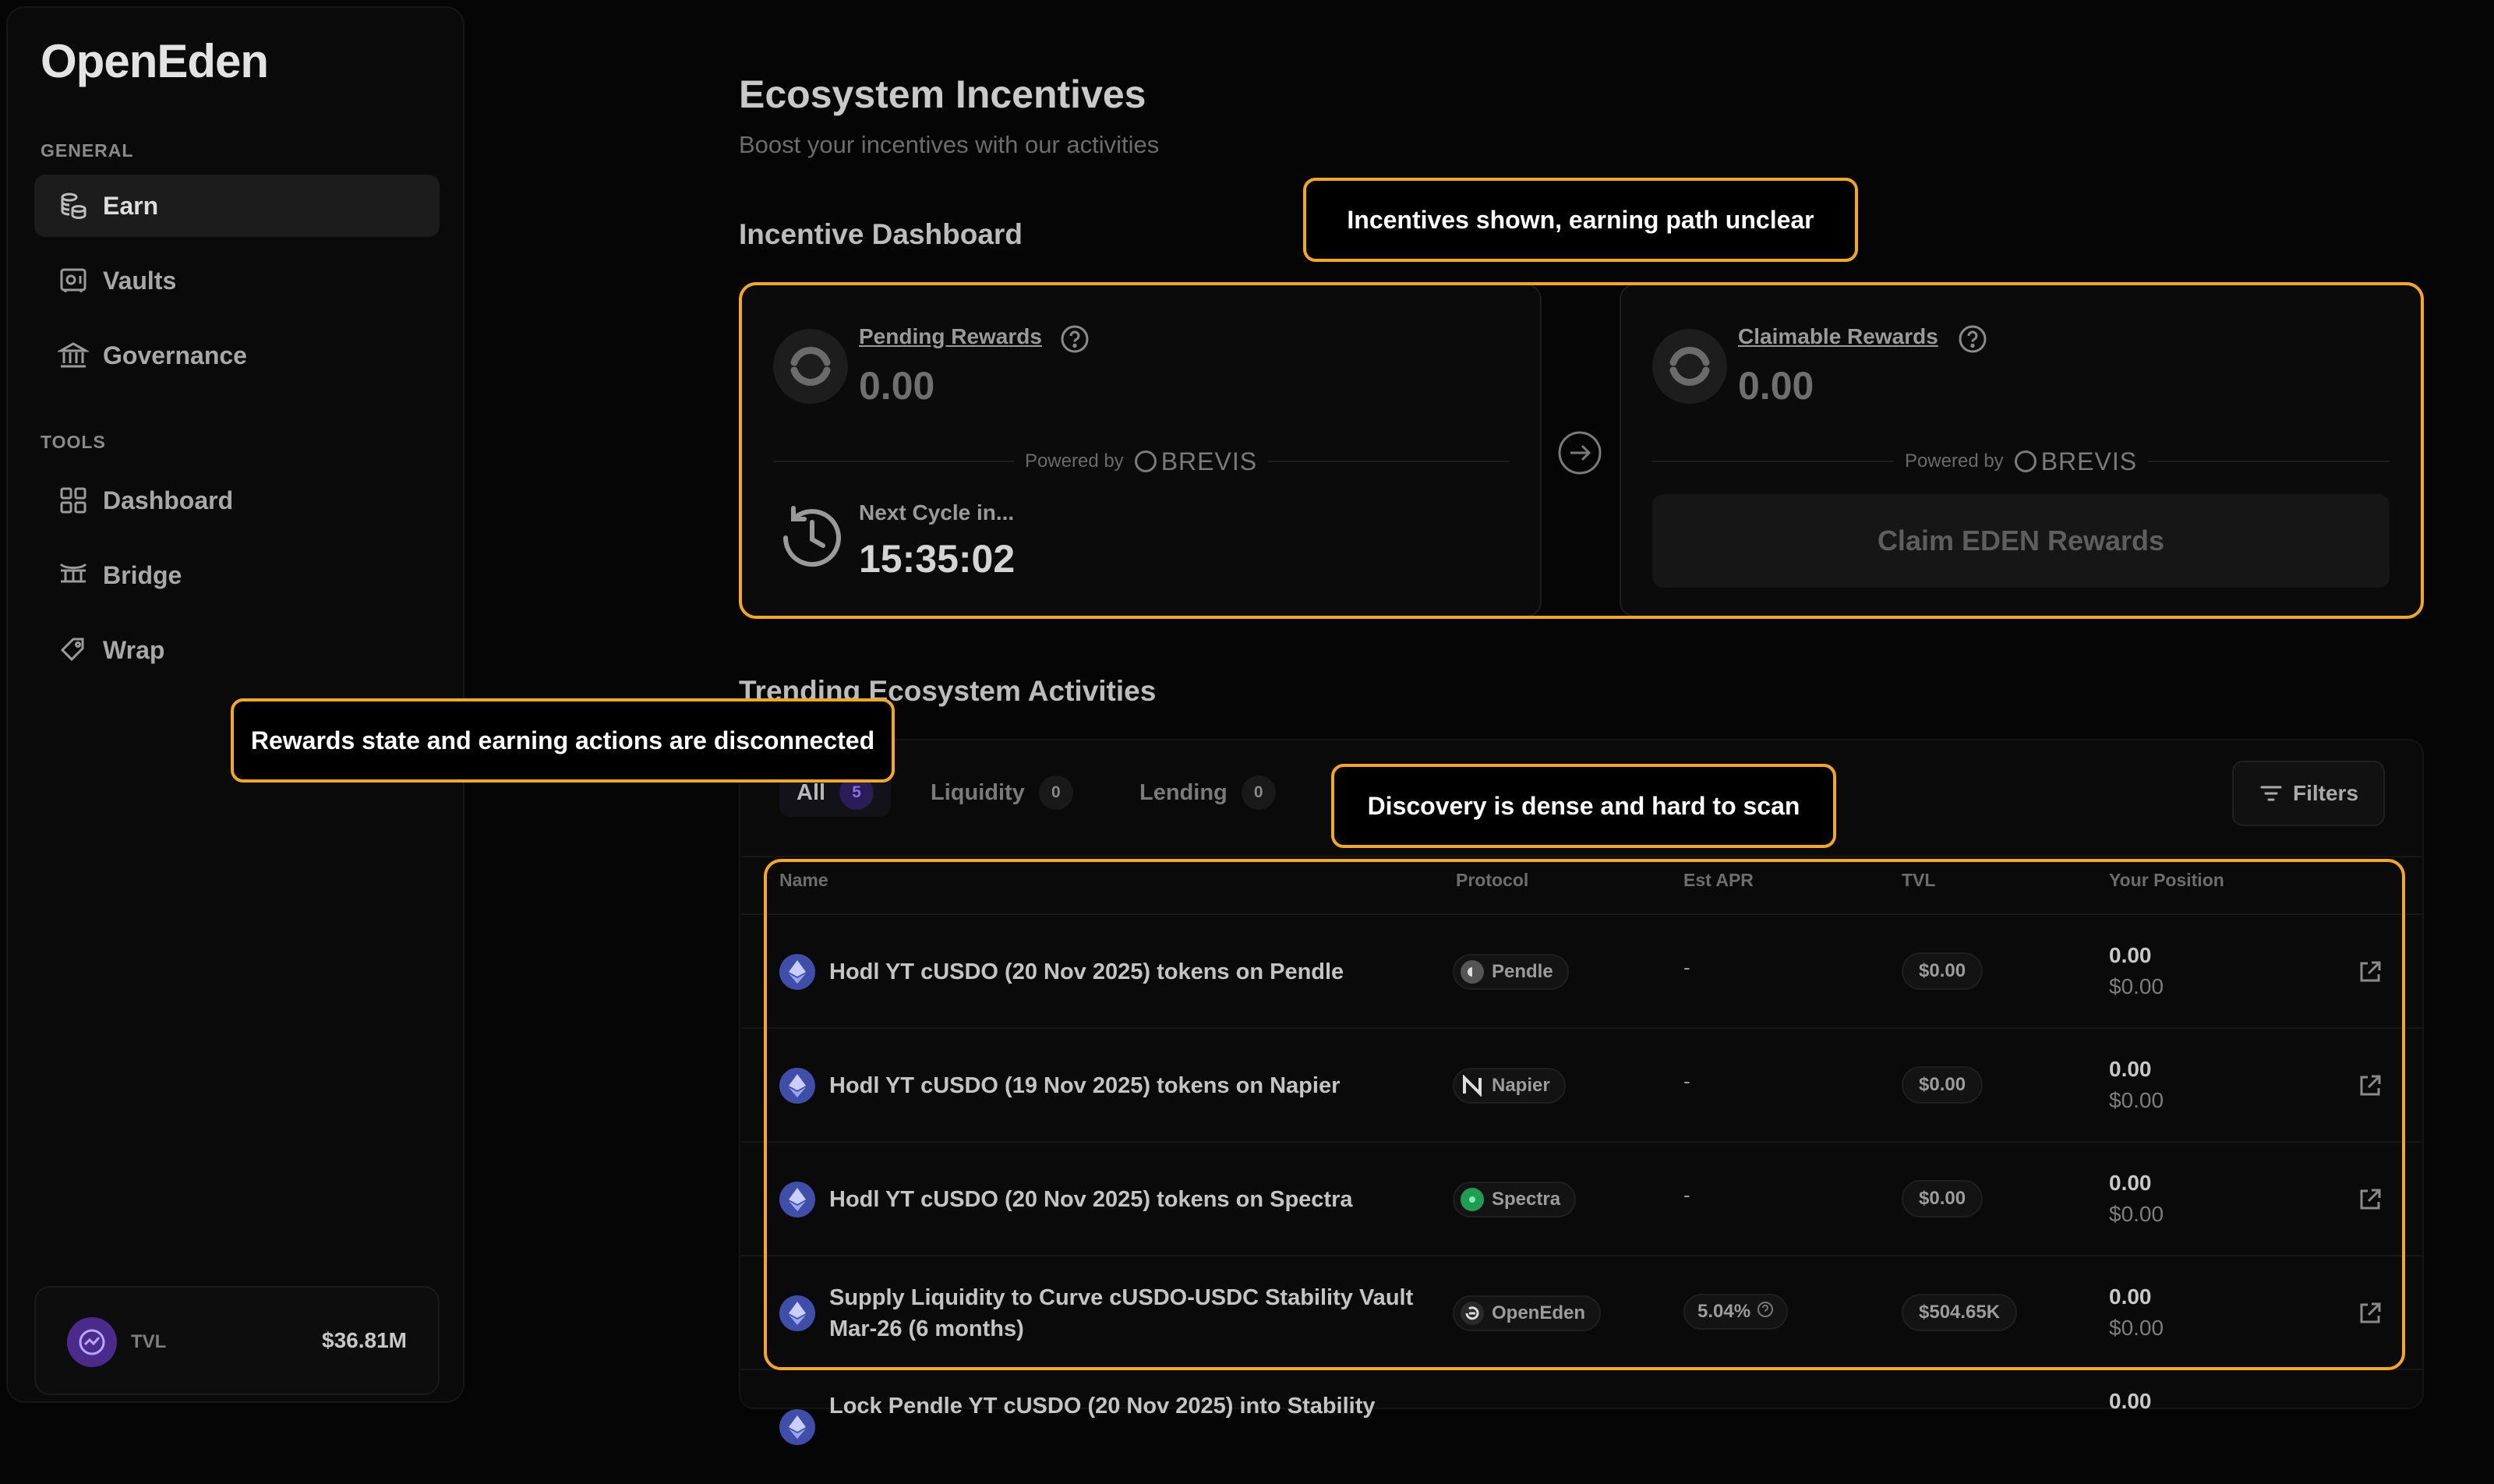 The width and height of the screenshot is (2494, 1484). Describe the element at coordinates (237, 206) in the screenshot. I see `sidebar-item-earn: Earn` at that location.